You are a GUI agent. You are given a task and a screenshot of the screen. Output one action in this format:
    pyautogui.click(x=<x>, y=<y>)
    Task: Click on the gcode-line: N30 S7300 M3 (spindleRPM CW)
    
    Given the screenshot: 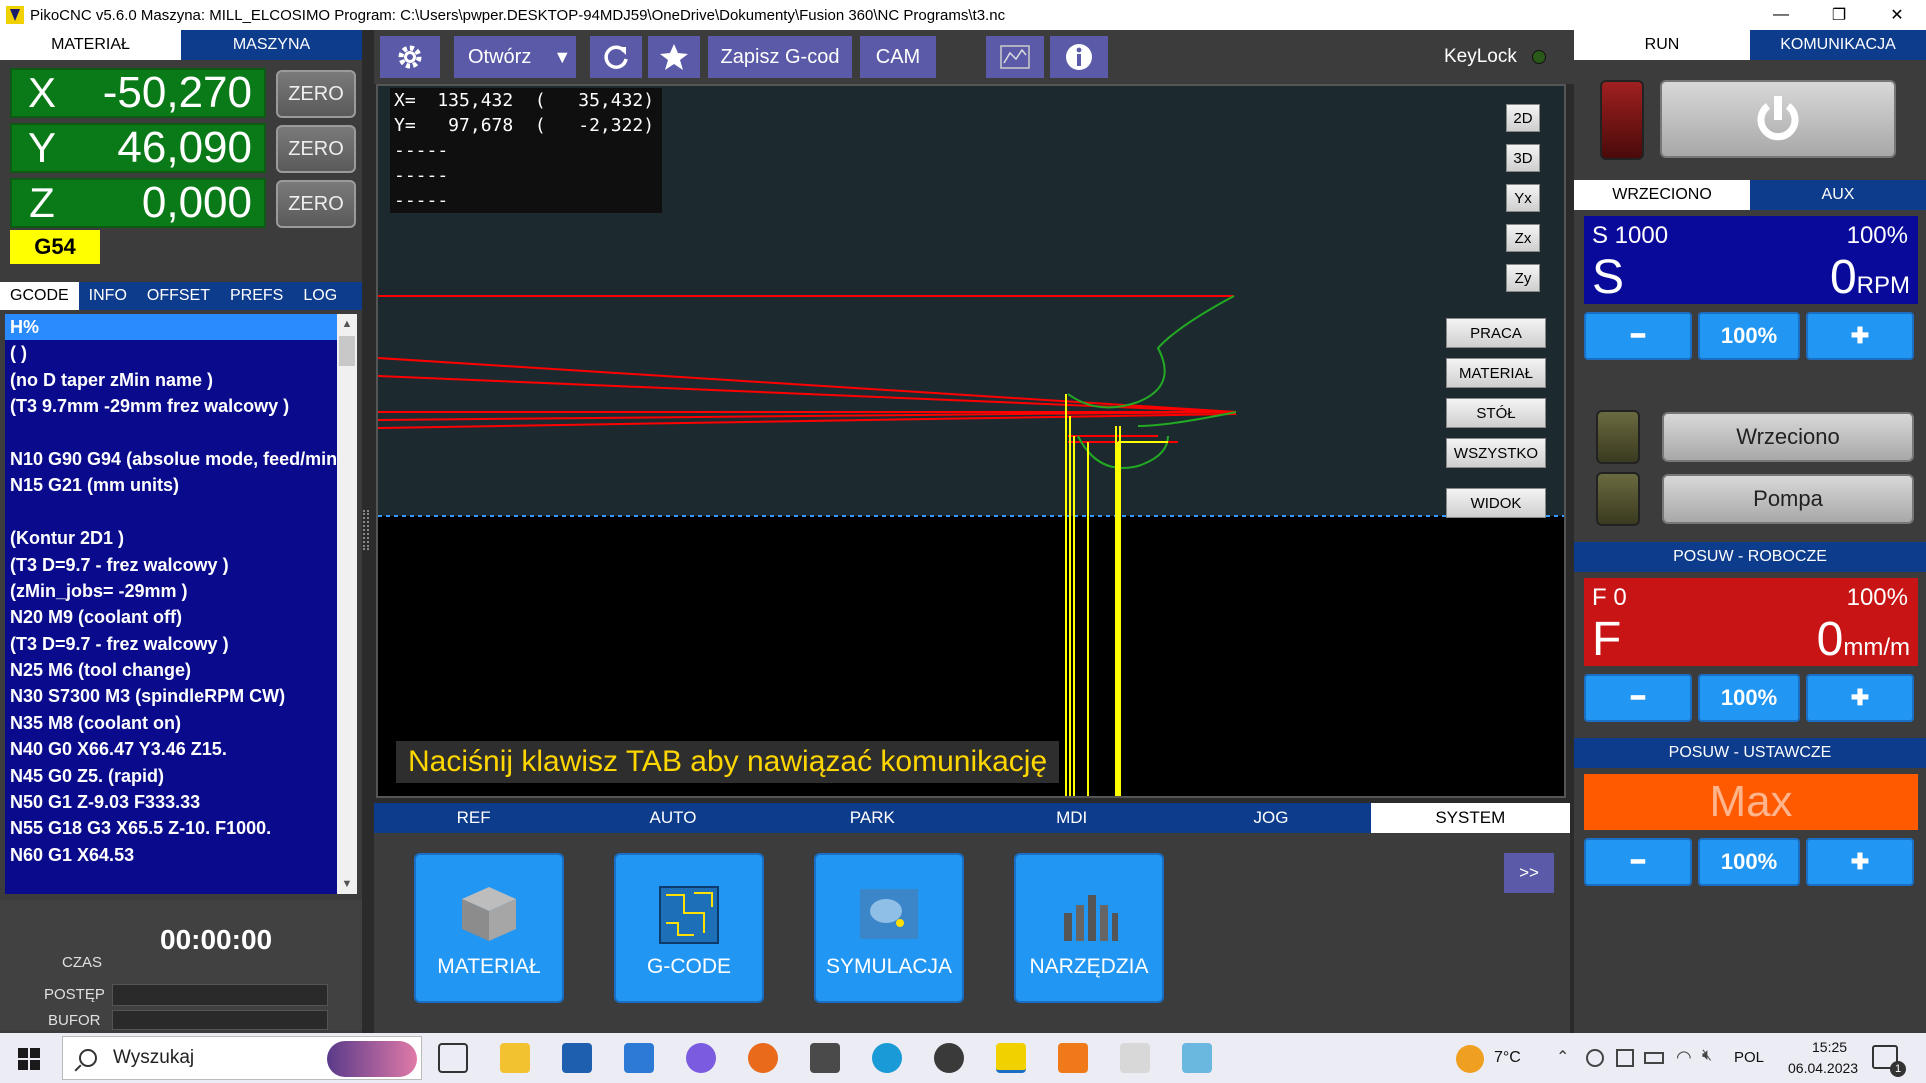 What is the action you would take?
    pyautogui.click(x=171, y=696)
    